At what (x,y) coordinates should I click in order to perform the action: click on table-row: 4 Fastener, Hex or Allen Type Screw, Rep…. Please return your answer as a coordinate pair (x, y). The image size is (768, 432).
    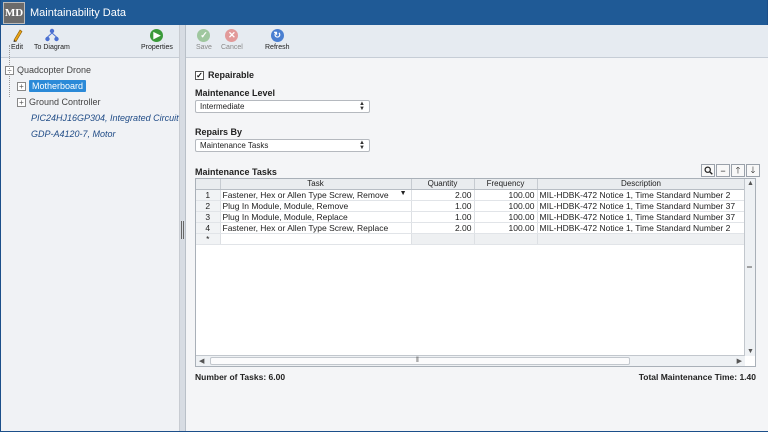
    Looking at the image, I should click on (471, 228).